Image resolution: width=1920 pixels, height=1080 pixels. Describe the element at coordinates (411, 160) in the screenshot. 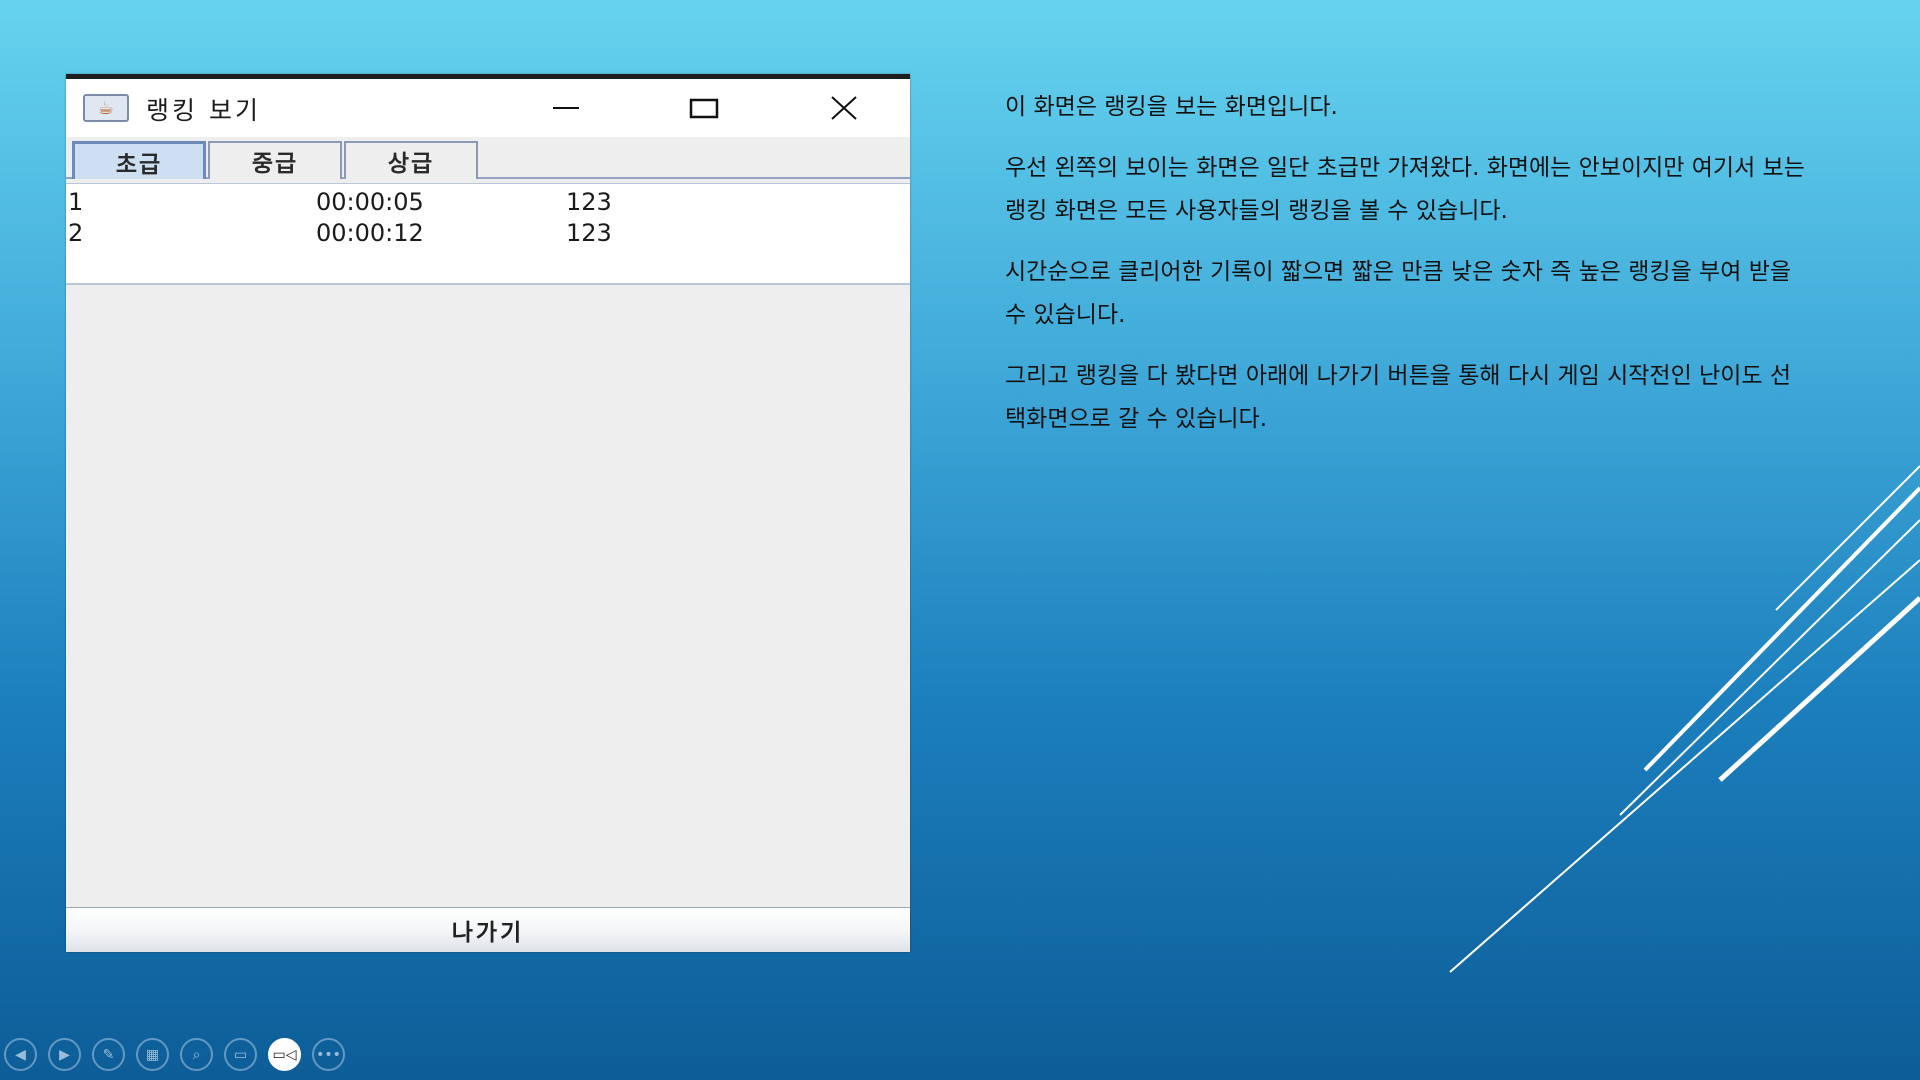

I see `tab-advanced: 상급` at that location.